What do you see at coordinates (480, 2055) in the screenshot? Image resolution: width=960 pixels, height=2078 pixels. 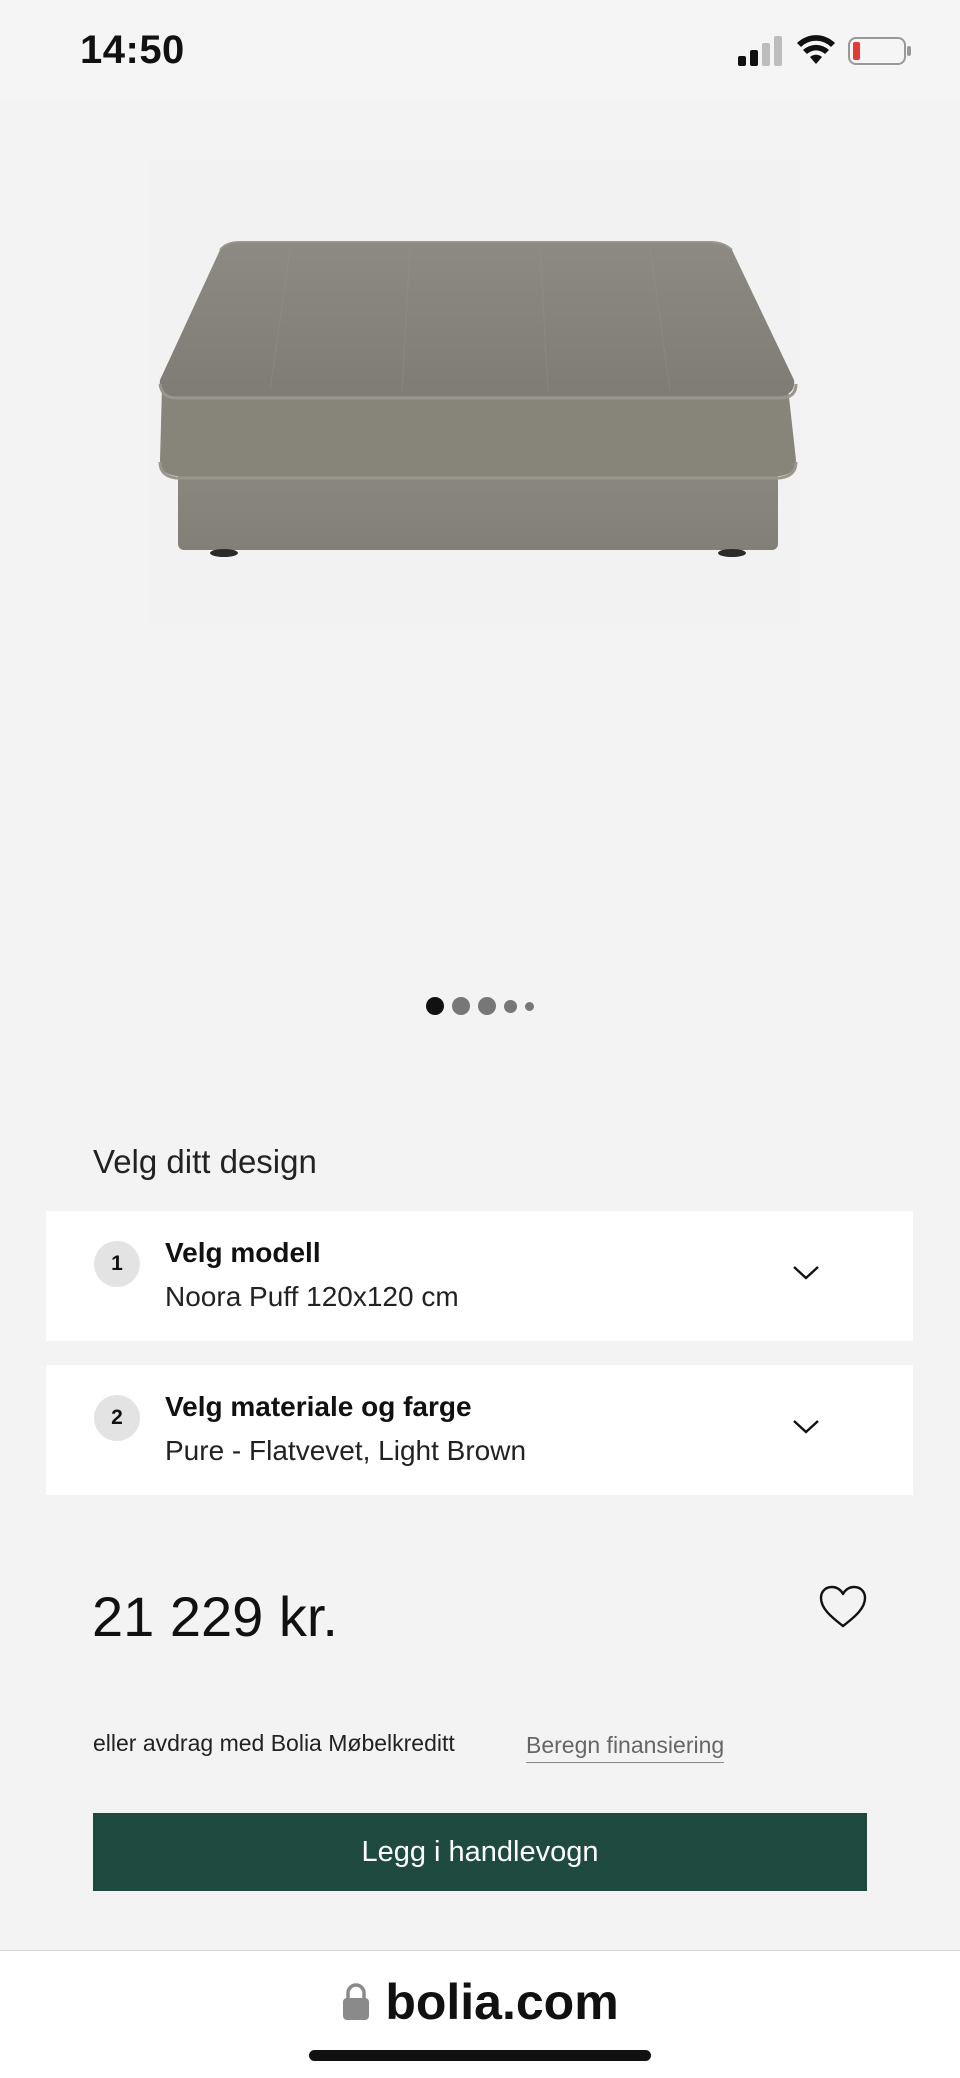 I see `home-indicator` at bounding box center [480, 2055].